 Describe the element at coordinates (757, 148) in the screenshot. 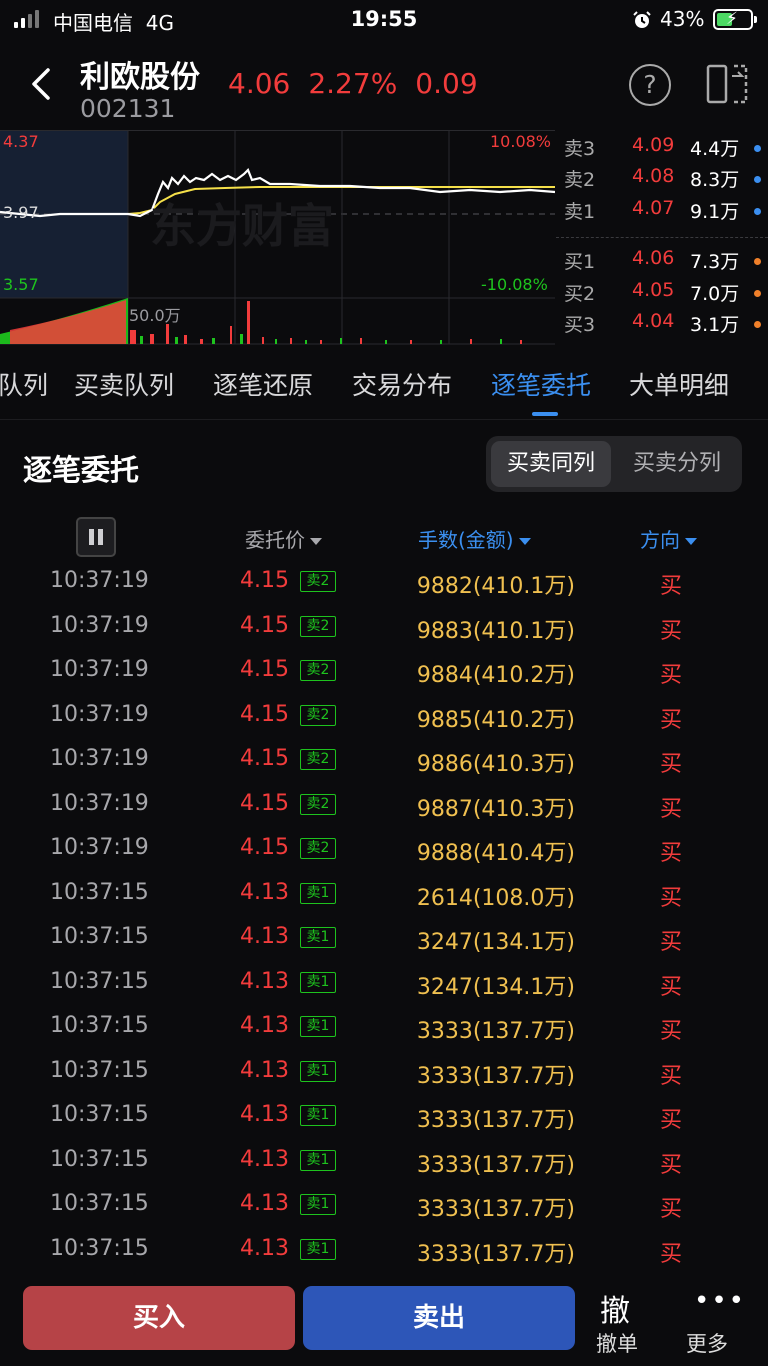

I see `ask-dot-icon` at that location.